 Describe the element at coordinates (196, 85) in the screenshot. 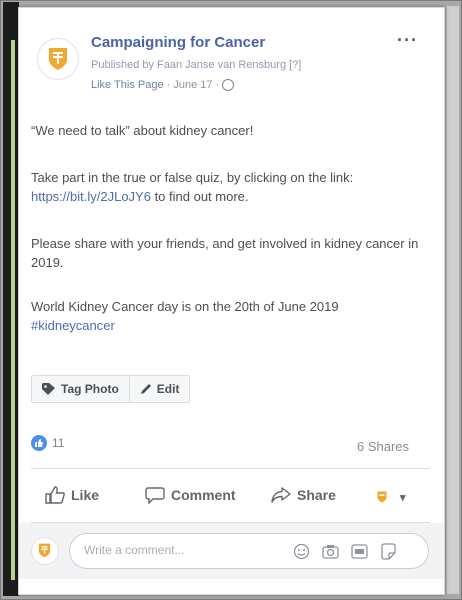

I see `post-date: June 17 ·` at that location.